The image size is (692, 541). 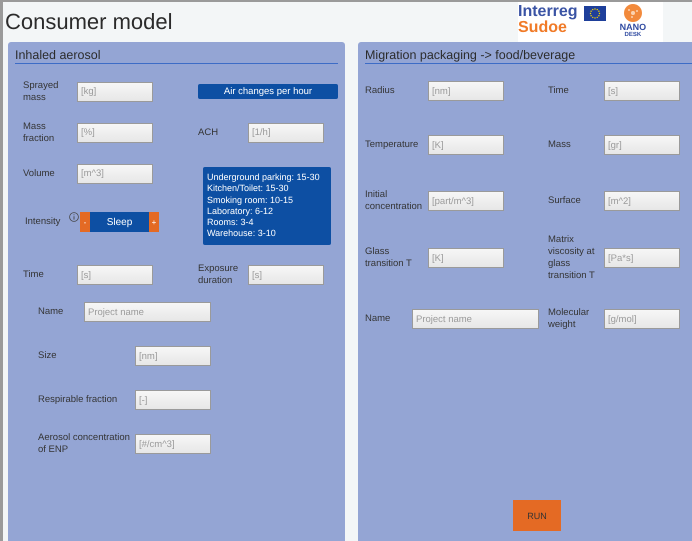 I want to click on field-label: Glass transition T, so click(x=389, y=258).